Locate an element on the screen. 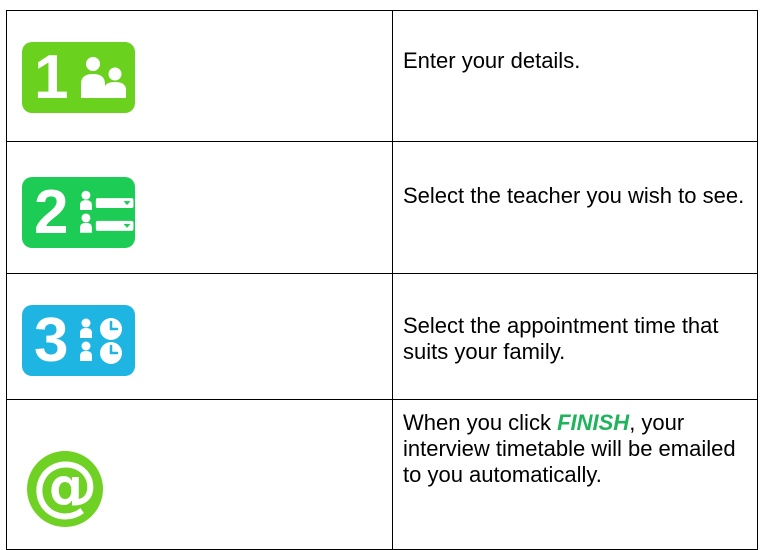 The width and height of the screenshot is (764, 550). step-1-text: Enter your details. is located at coordinates (492, 60).